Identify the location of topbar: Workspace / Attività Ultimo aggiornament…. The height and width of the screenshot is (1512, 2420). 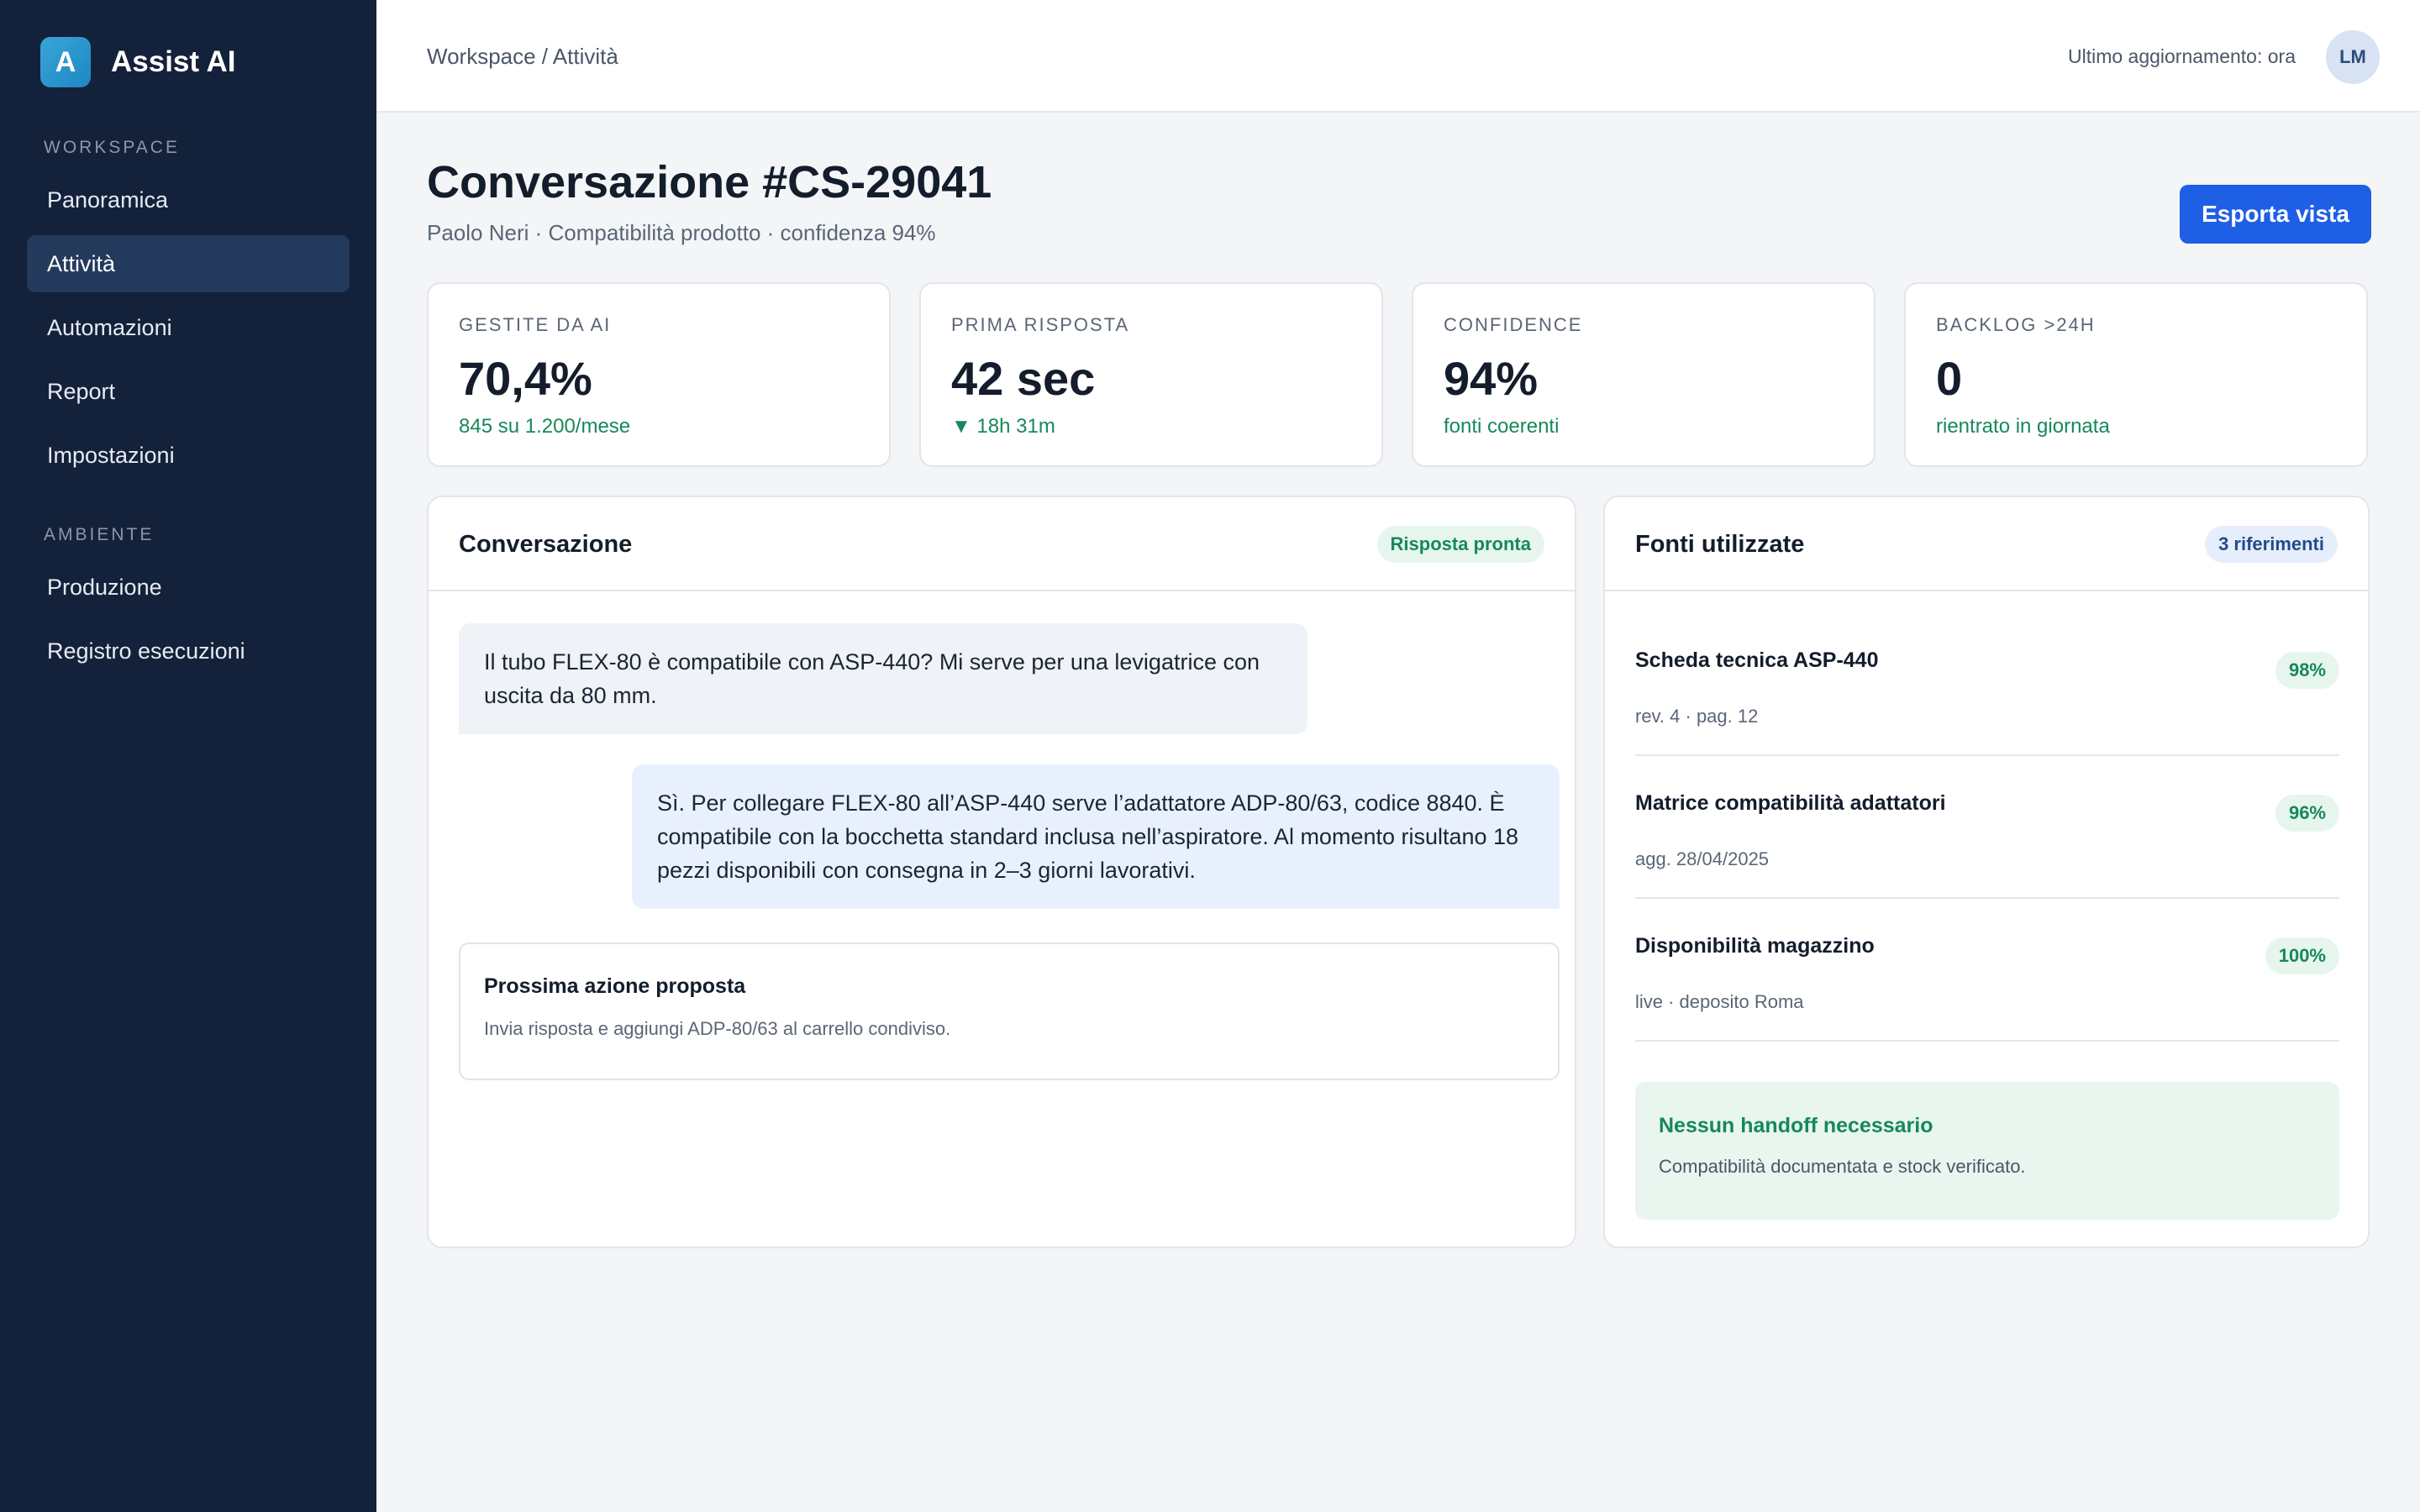
(1398, 56).